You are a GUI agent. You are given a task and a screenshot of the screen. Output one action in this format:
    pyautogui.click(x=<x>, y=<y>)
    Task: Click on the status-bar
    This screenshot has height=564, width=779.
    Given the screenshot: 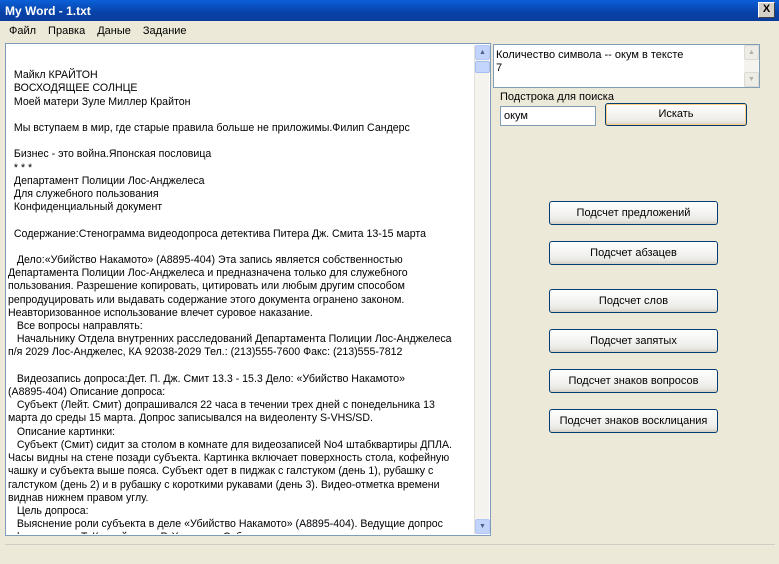 What is the action you would take?
    pyautogui.click(x=390, y=551)
    